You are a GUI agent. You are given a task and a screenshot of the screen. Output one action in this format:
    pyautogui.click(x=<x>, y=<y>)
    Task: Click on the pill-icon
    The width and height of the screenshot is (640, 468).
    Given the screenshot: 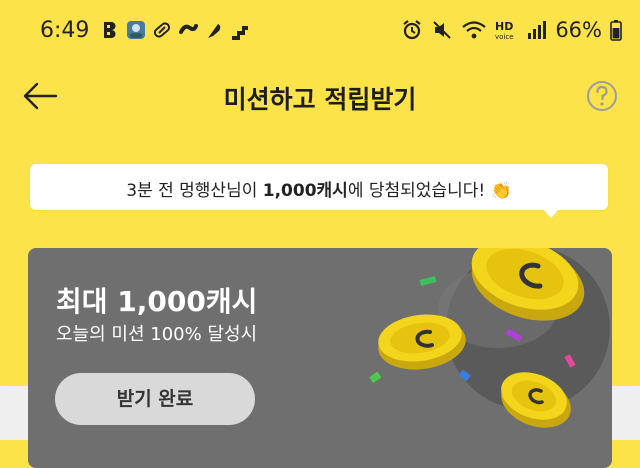 What is the action you would take?
    pyautogui.click(x=162, y=30)
    